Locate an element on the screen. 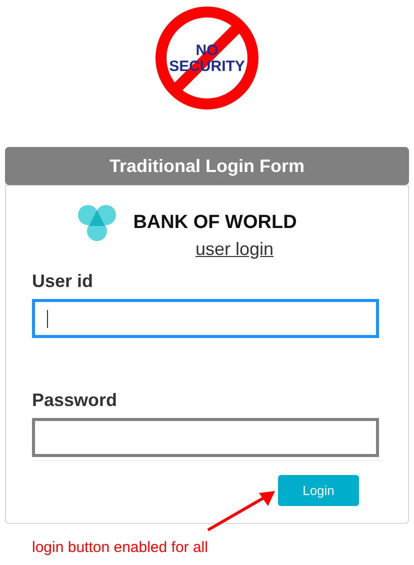  annotation-text: login button enabled for all is located at coordinates (120, 547).